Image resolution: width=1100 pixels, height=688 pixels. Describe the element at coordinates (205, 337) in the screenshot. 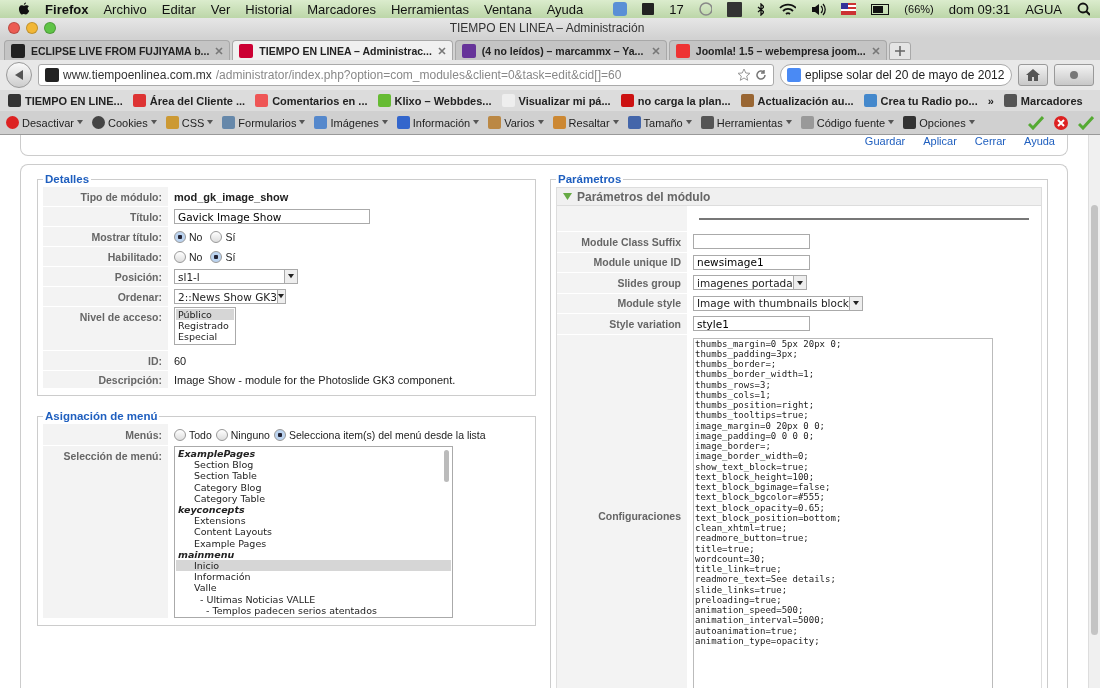

I see `list-option: Especial` at that location.